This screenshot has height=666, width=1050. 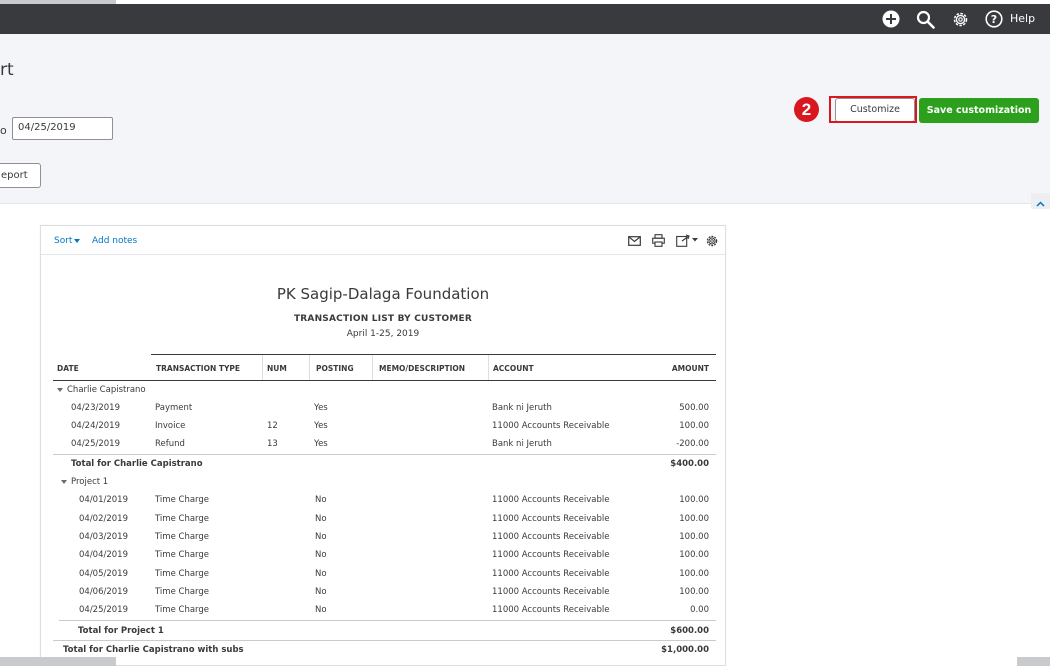 What do you see at coordinates (103, 592) in the screenshot?
I see `row-date: 04/06/2019` at bounding box center [103, 592].